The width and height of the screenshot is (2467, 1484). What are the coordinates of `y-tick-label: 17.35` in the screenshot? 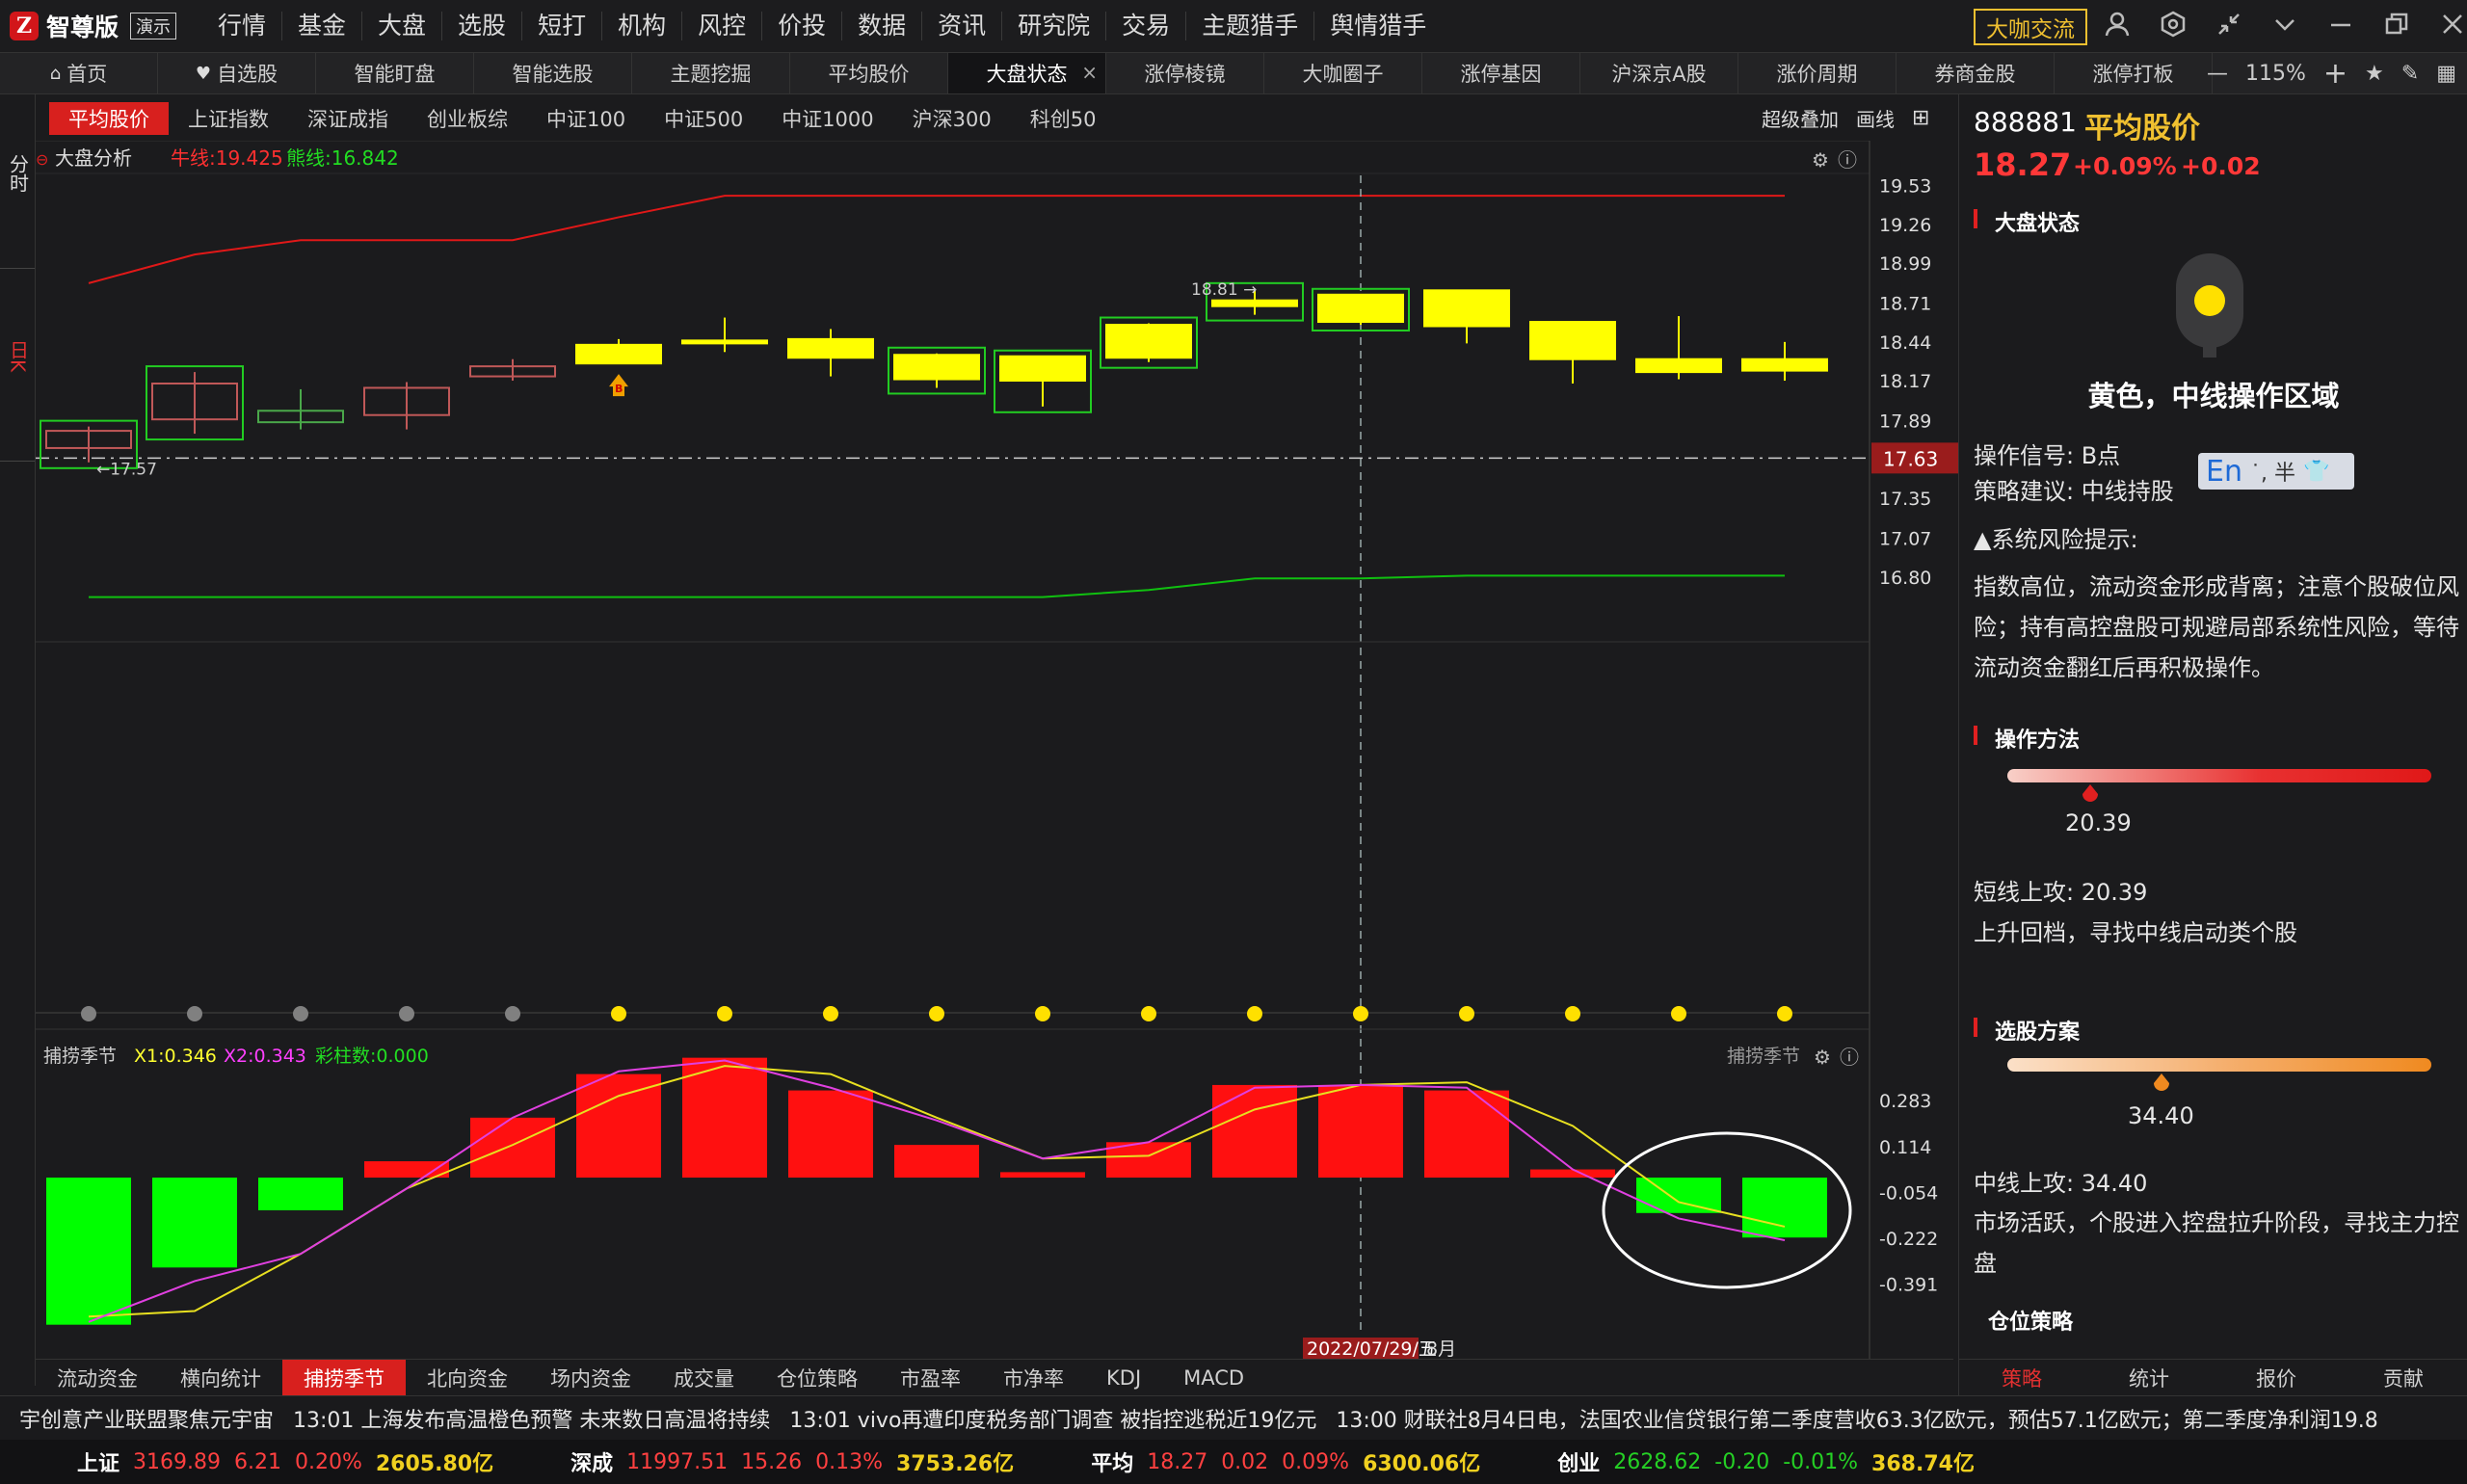 It's located at (1905, 499).